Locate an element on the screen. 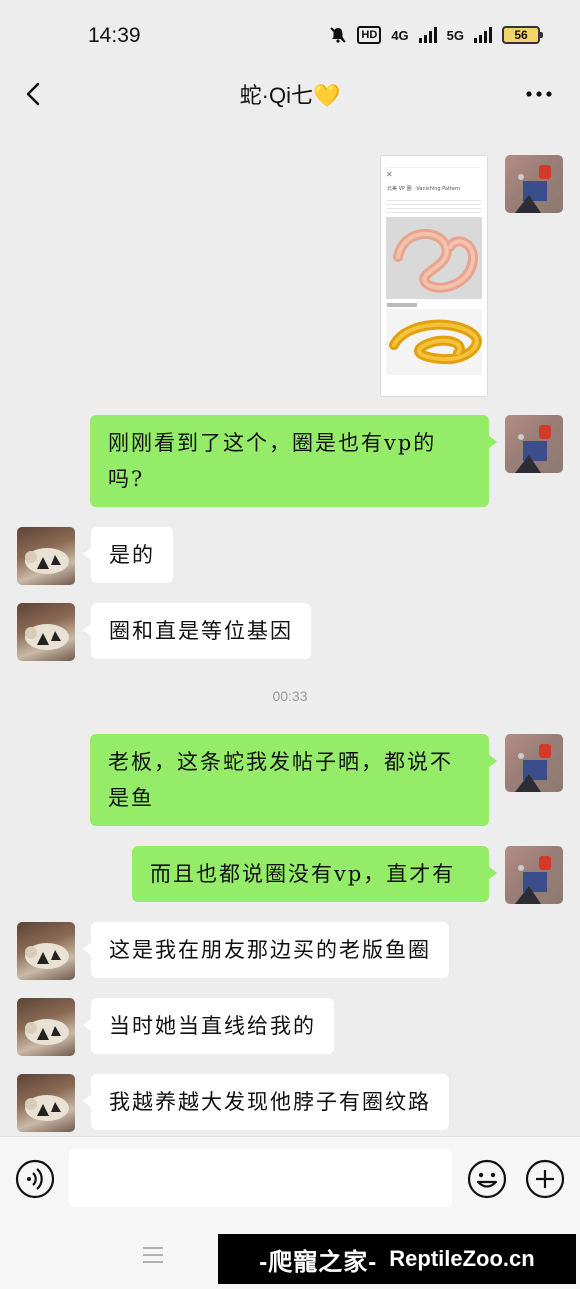 The width and height of the screenshot is (580, 1289). network-4g-label: 4G is located at coordinates (400, 35).